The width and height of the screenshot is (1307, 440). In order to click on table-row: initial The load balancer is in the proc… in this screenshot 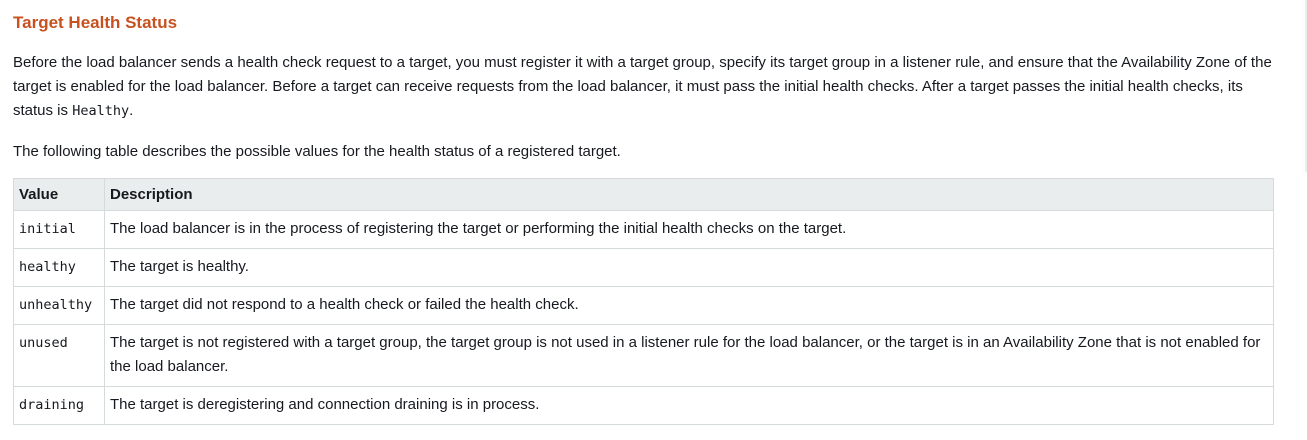, I will do `click(643, 229)`.